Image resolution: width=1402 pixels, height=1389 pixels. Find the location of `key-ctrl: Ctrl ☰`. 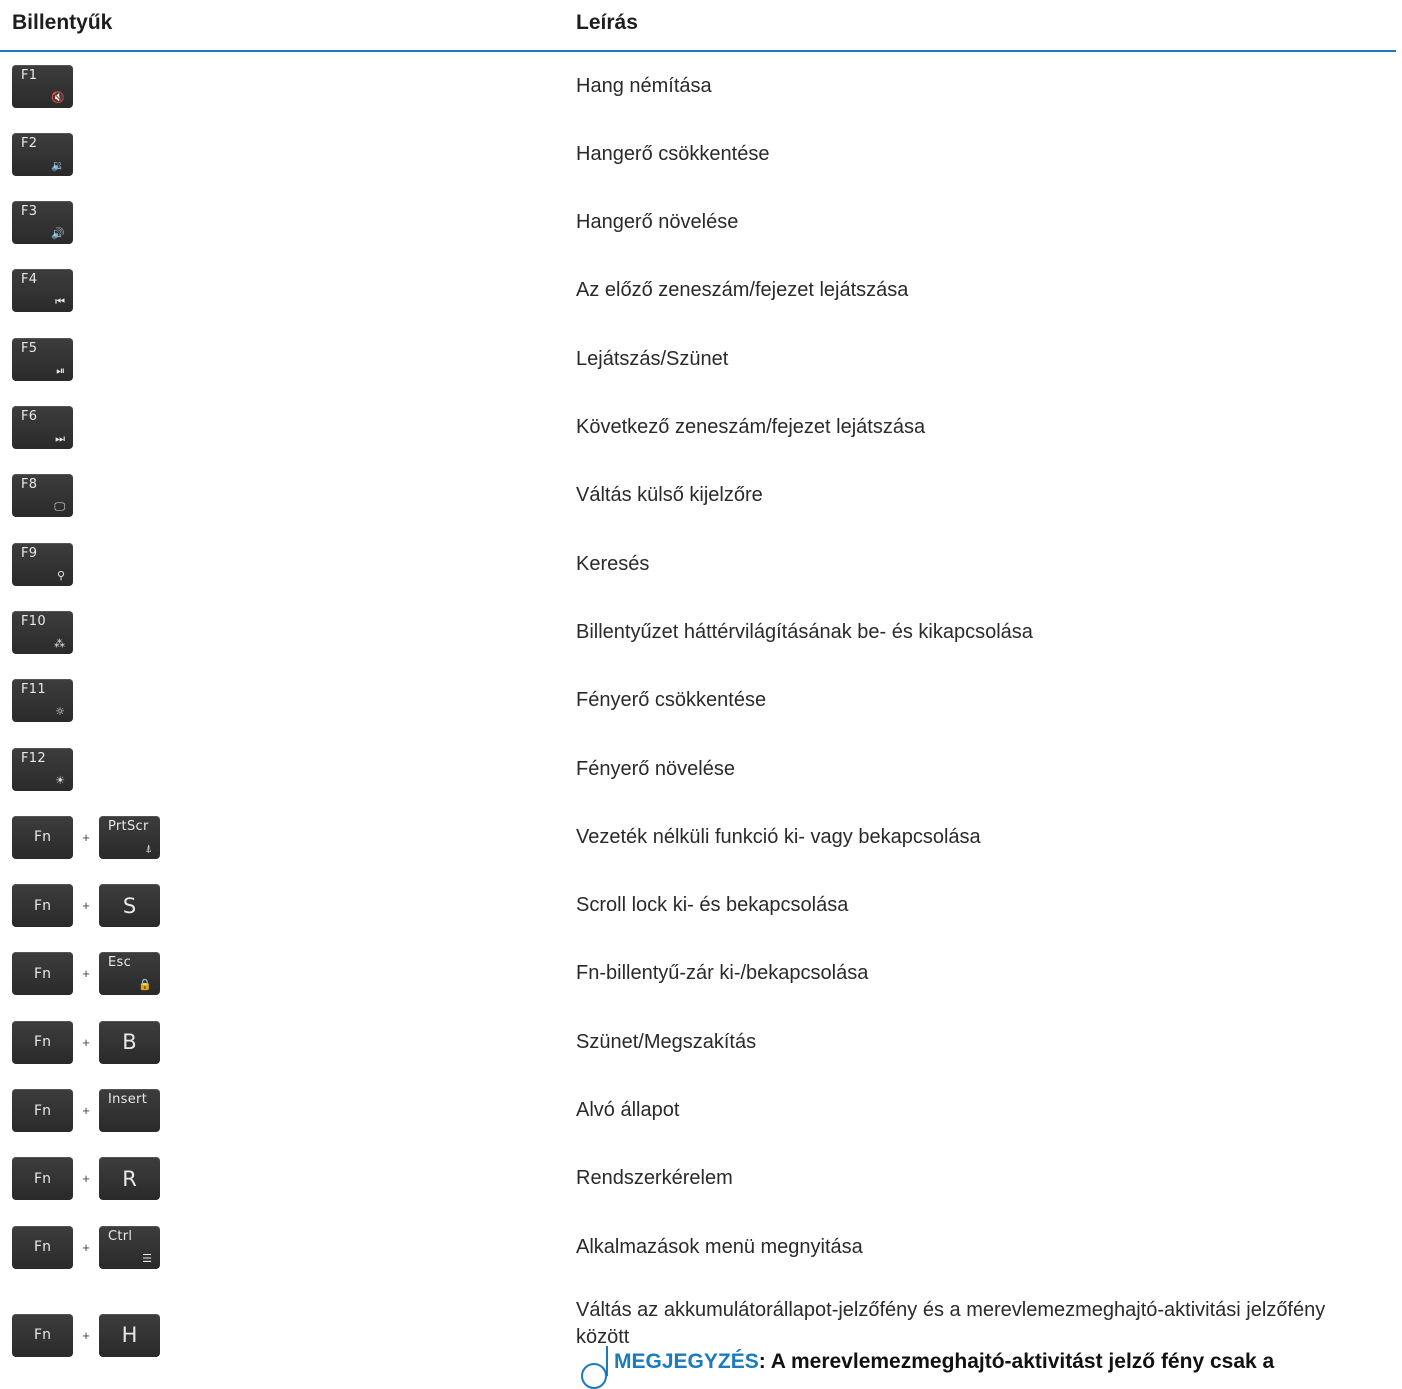

key-ctrl: Ctrl ☰ is located at coordinates (129, 1247).